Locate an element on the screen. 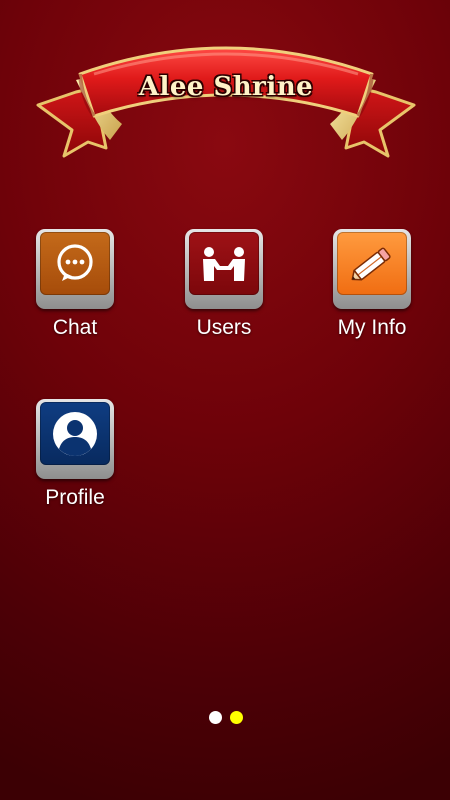 The width and height of the screenshot is (450, 800). app-header-banner: Alee Shrine is located at coordinates (226, 96).